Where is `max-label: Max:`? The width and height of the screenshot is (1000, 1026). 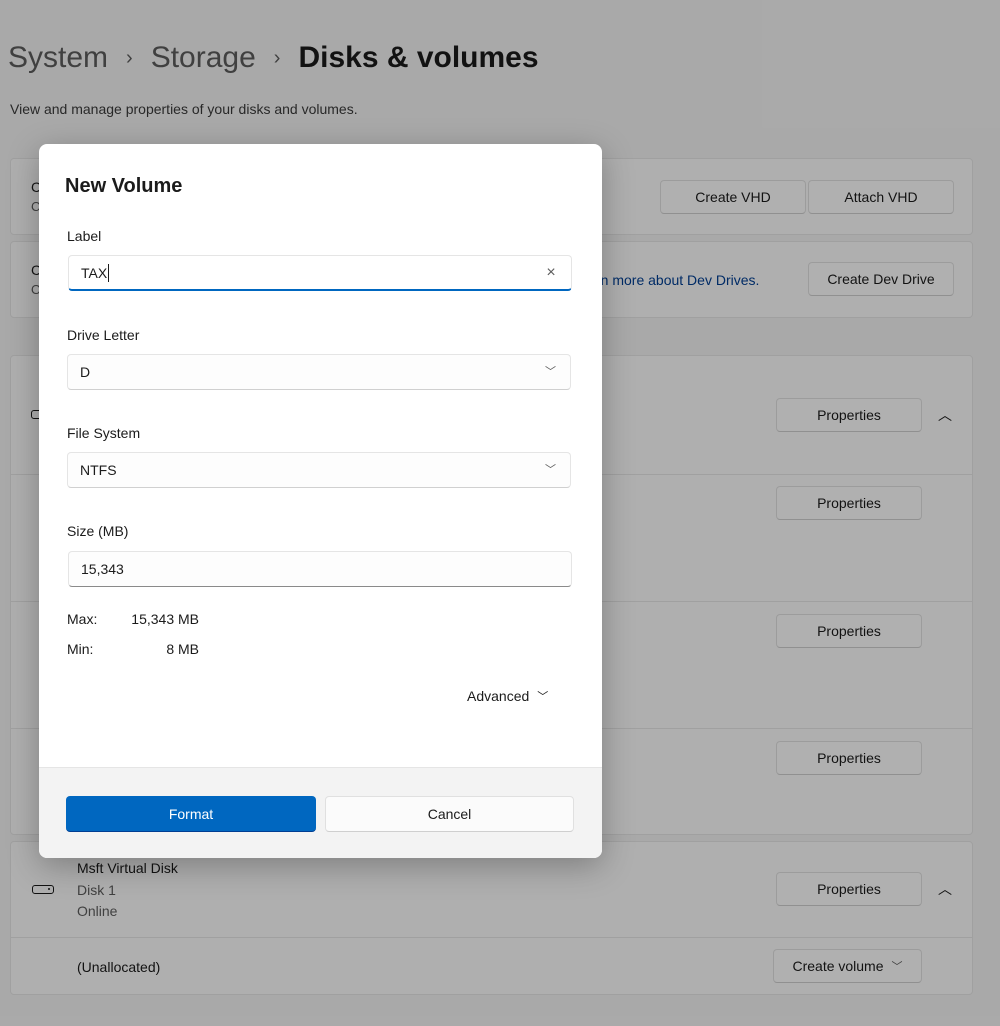 max-label: Max: is located at coordinates (82, 619).